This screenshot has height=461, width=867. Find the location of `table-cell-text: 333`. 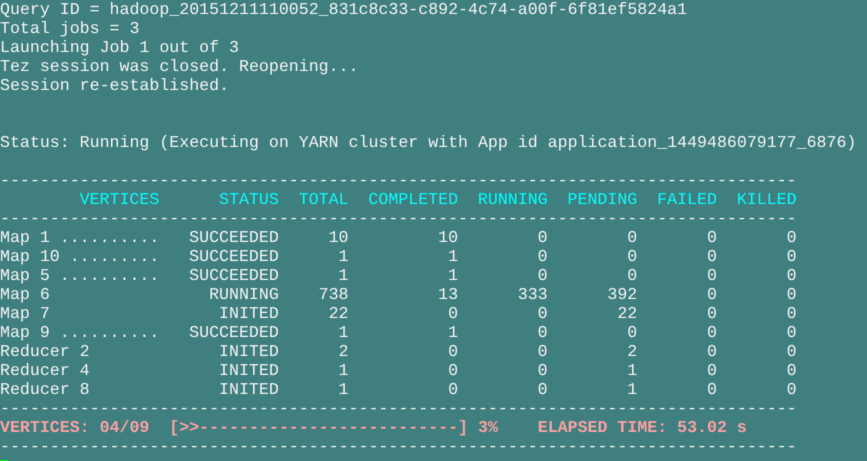

table-cell-text: 333 is located at coordinates (532, 294).